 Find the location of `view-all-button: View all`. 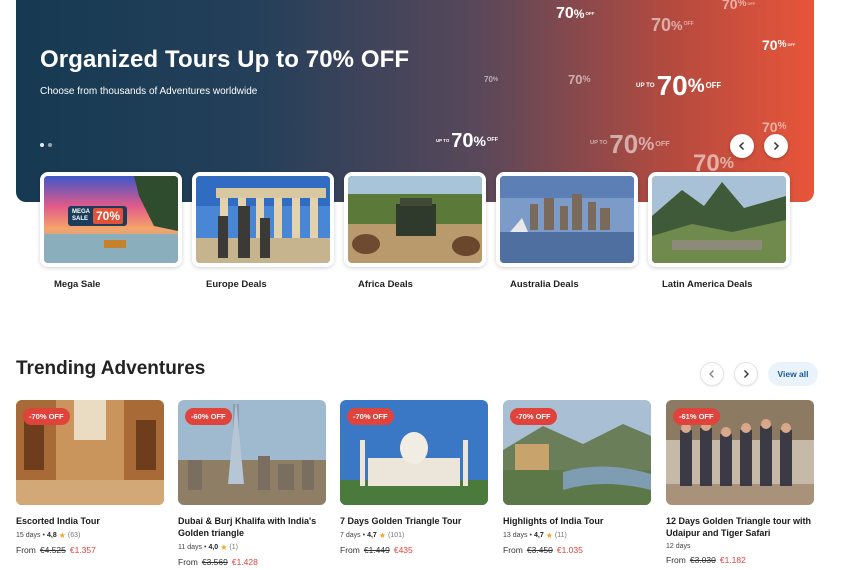

view-all-button: View all is located at coordinates (793, 374).